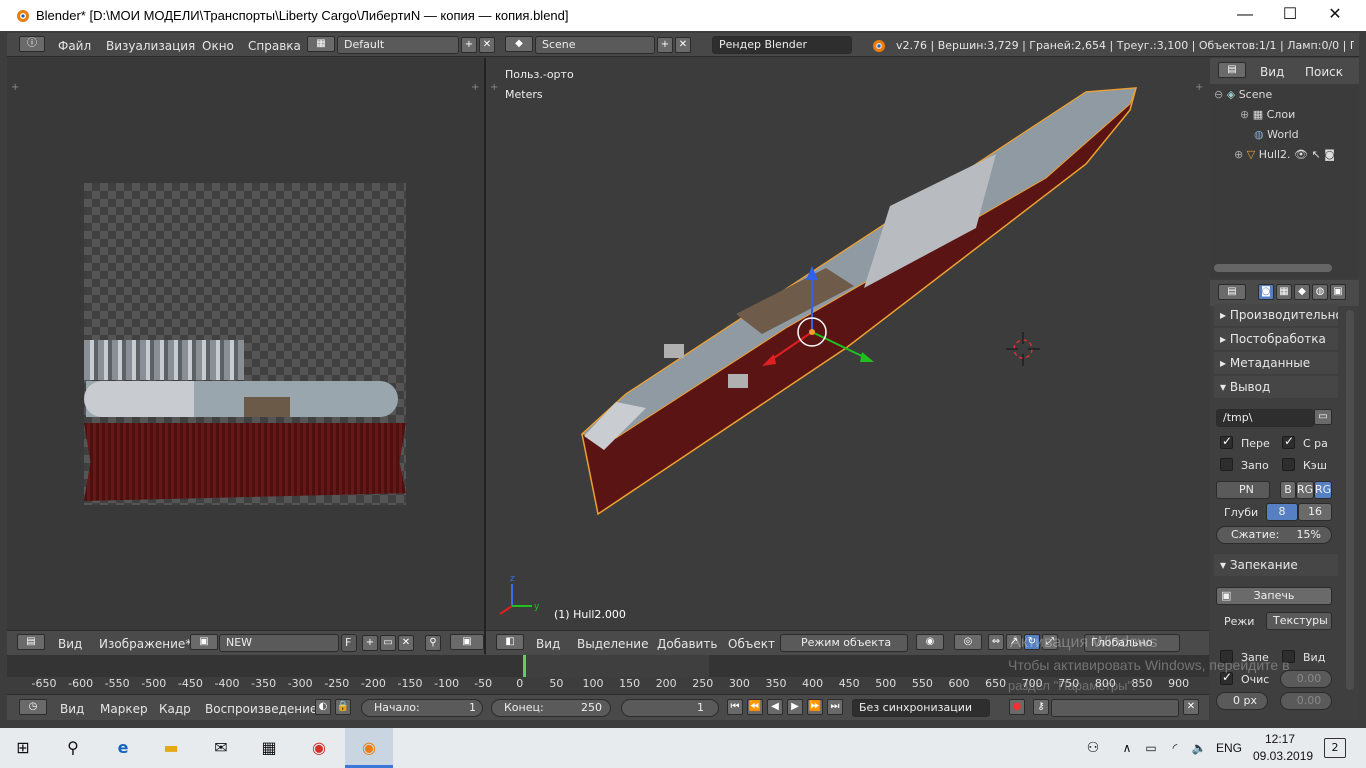 Image resolution: width=1366 pixels, height=768 pixels. I want to click on placeholders-checkbox, so click(1288, 441).